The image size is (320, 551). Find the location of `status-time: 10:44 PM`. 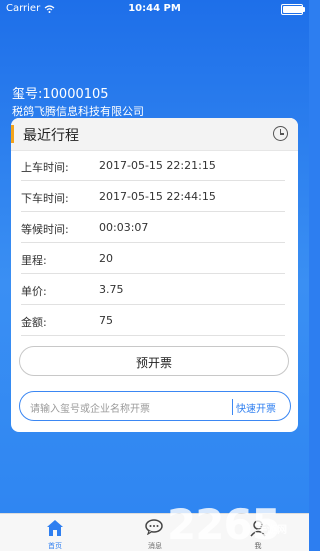

status-time: 10:44 PM is located at coordinates (154, 8).